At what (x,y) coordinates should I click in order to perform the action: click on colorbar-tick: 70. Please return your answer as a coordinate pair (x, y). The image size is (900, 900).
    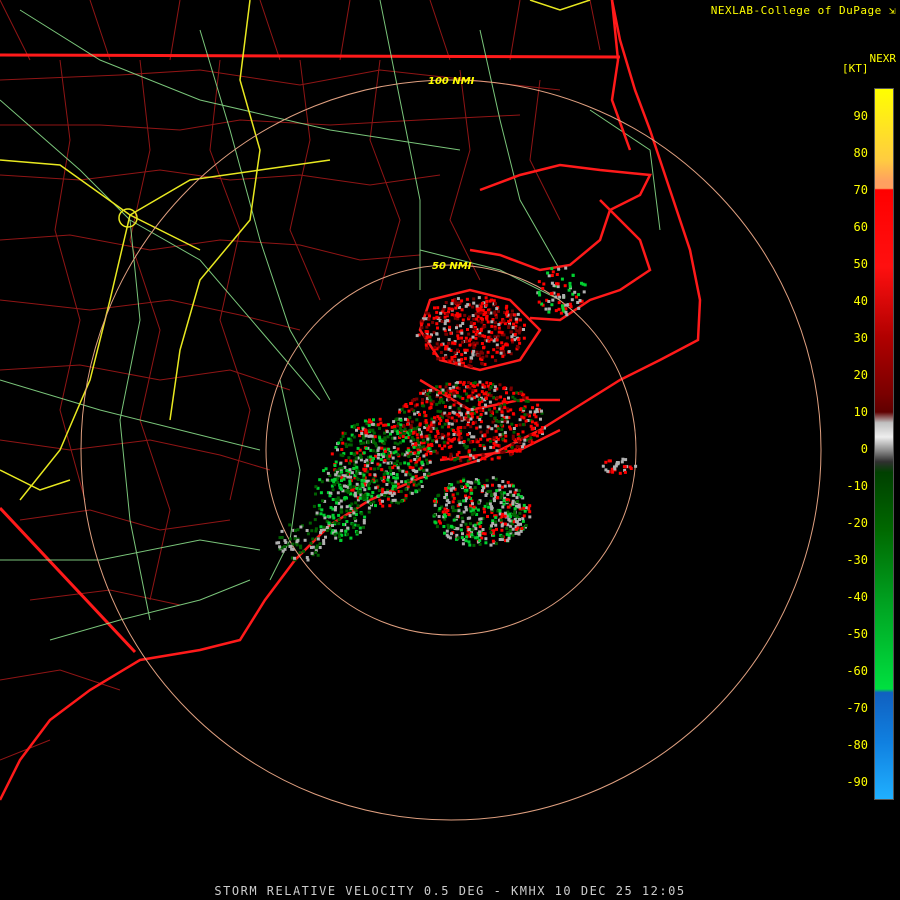
    Looking at the image, I should click on (860, 190).